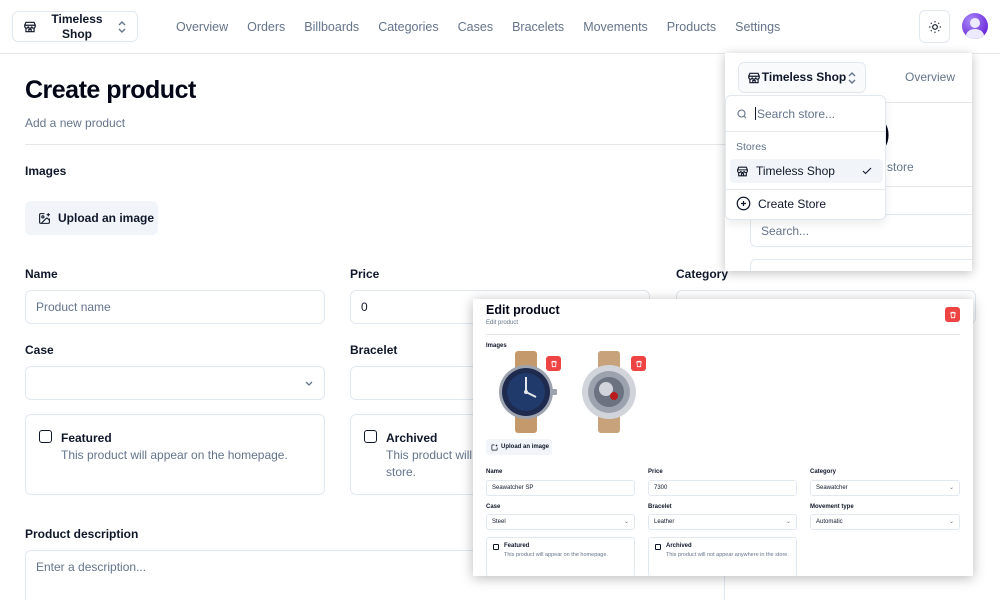 This screenshot has width=1000, height=600. What do you see at coordinates (525, 447) in the screenshot?
I see `edit-upload-image-label: Upload an image` at bounding box center [525, 447].